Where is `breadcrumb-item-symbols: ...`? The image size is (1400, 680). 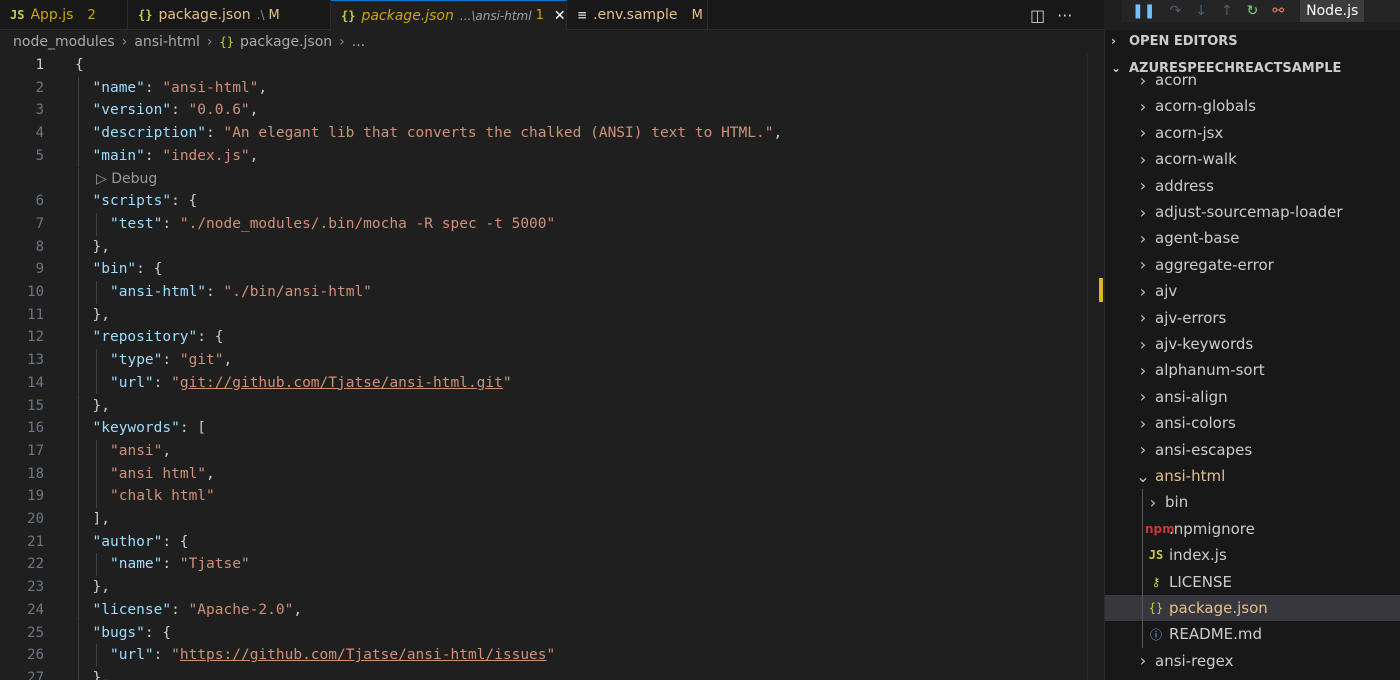
breadcrumb-item-symbols: ... is located at coordinates (358, 42).